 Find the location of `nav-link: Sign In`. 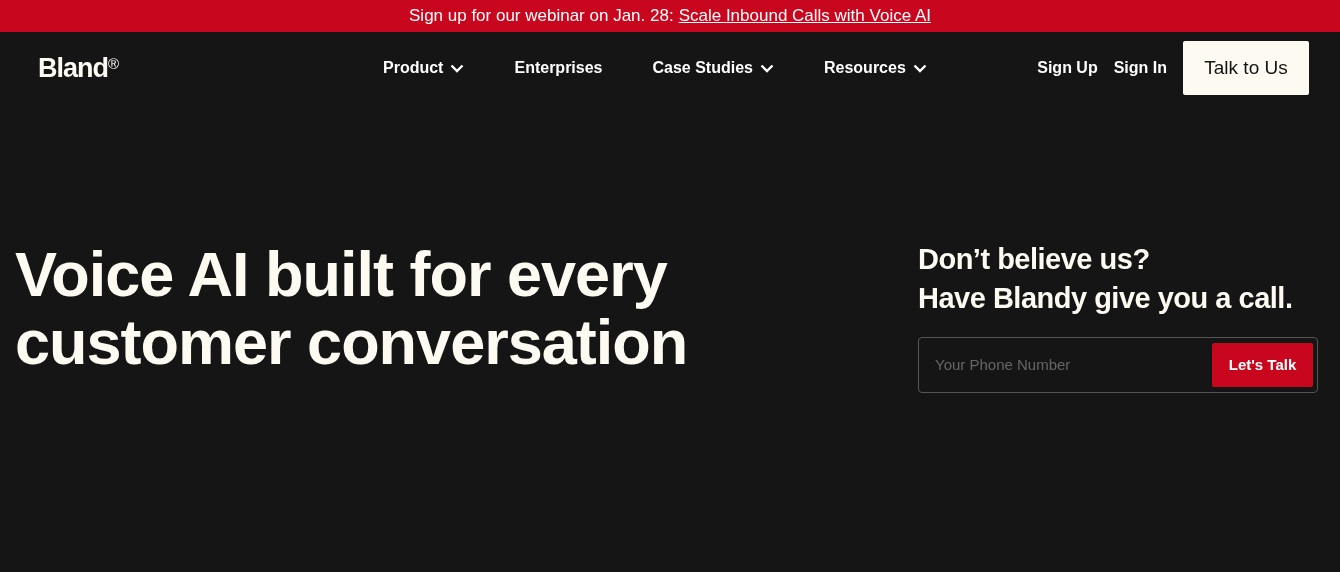

nav-link: Sign In is located at coordinates (1140, 68).